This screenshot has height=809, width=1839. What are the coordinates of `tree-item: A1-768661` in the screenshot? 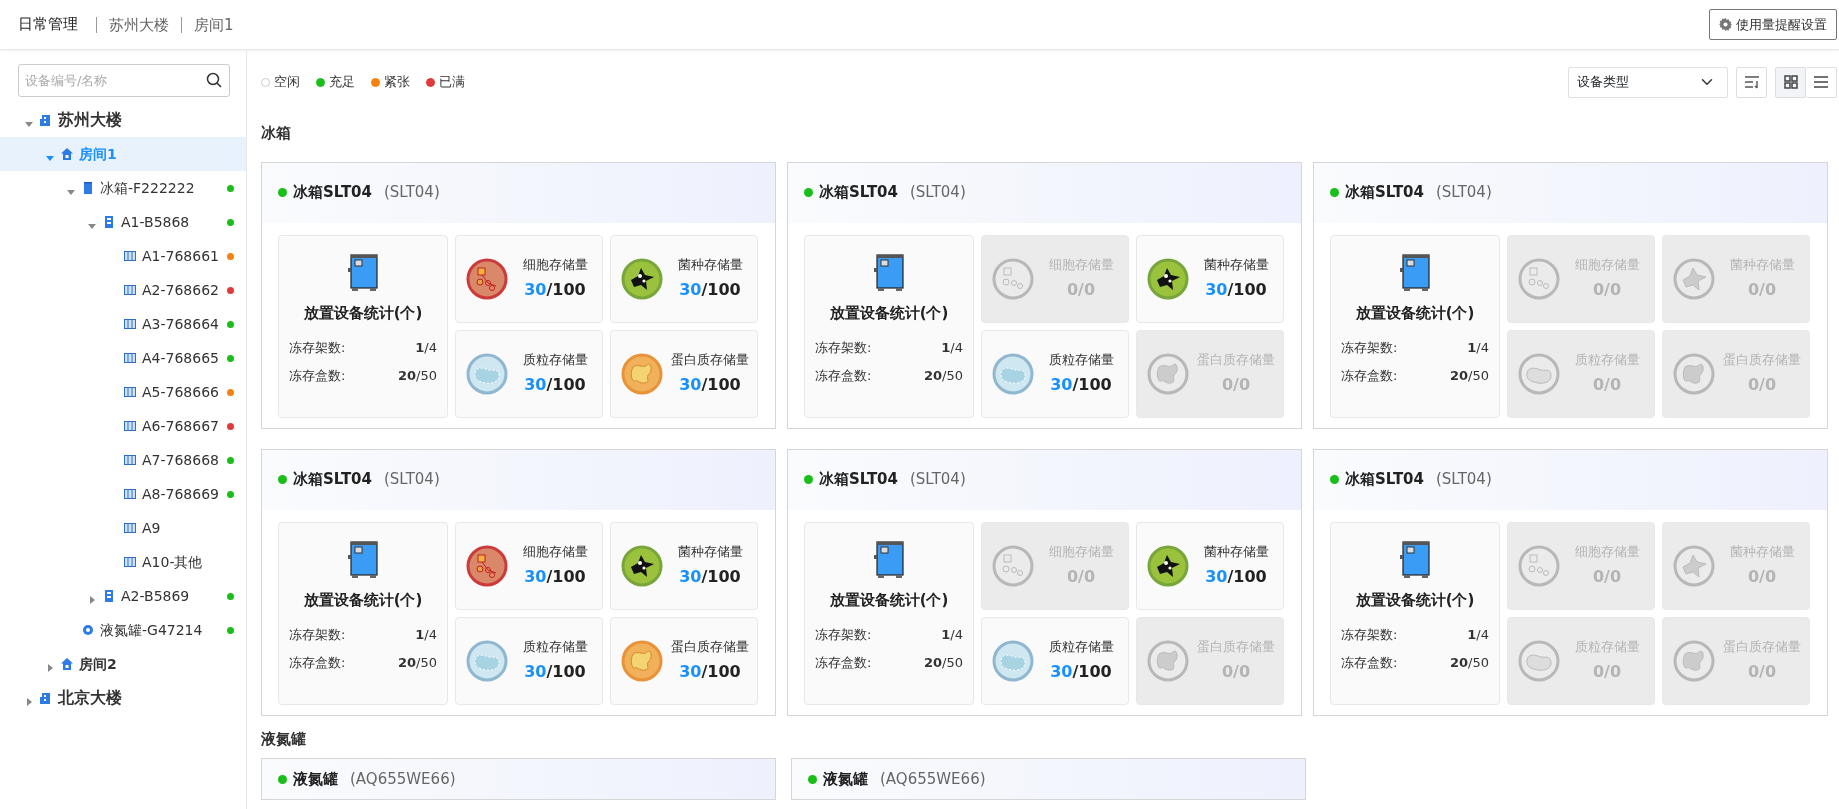 It's located at (123, 256).